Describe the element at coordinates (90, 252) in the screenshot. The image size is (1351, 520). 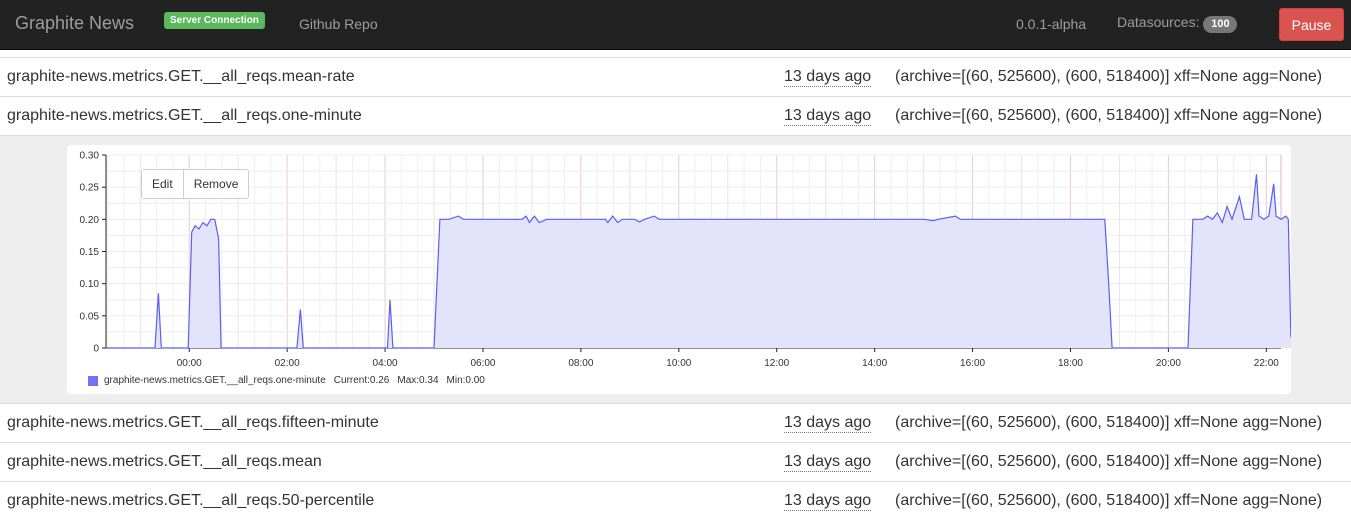
I see `y-tick-label: 0.15` at that location.